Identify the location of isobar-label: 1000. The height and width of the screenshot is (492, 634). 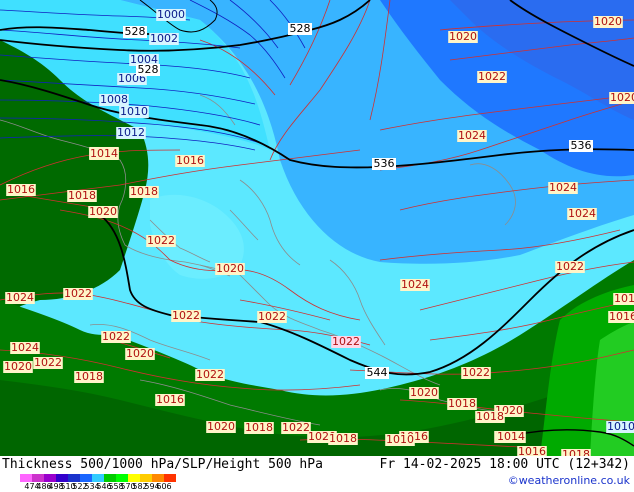
(171, 14).